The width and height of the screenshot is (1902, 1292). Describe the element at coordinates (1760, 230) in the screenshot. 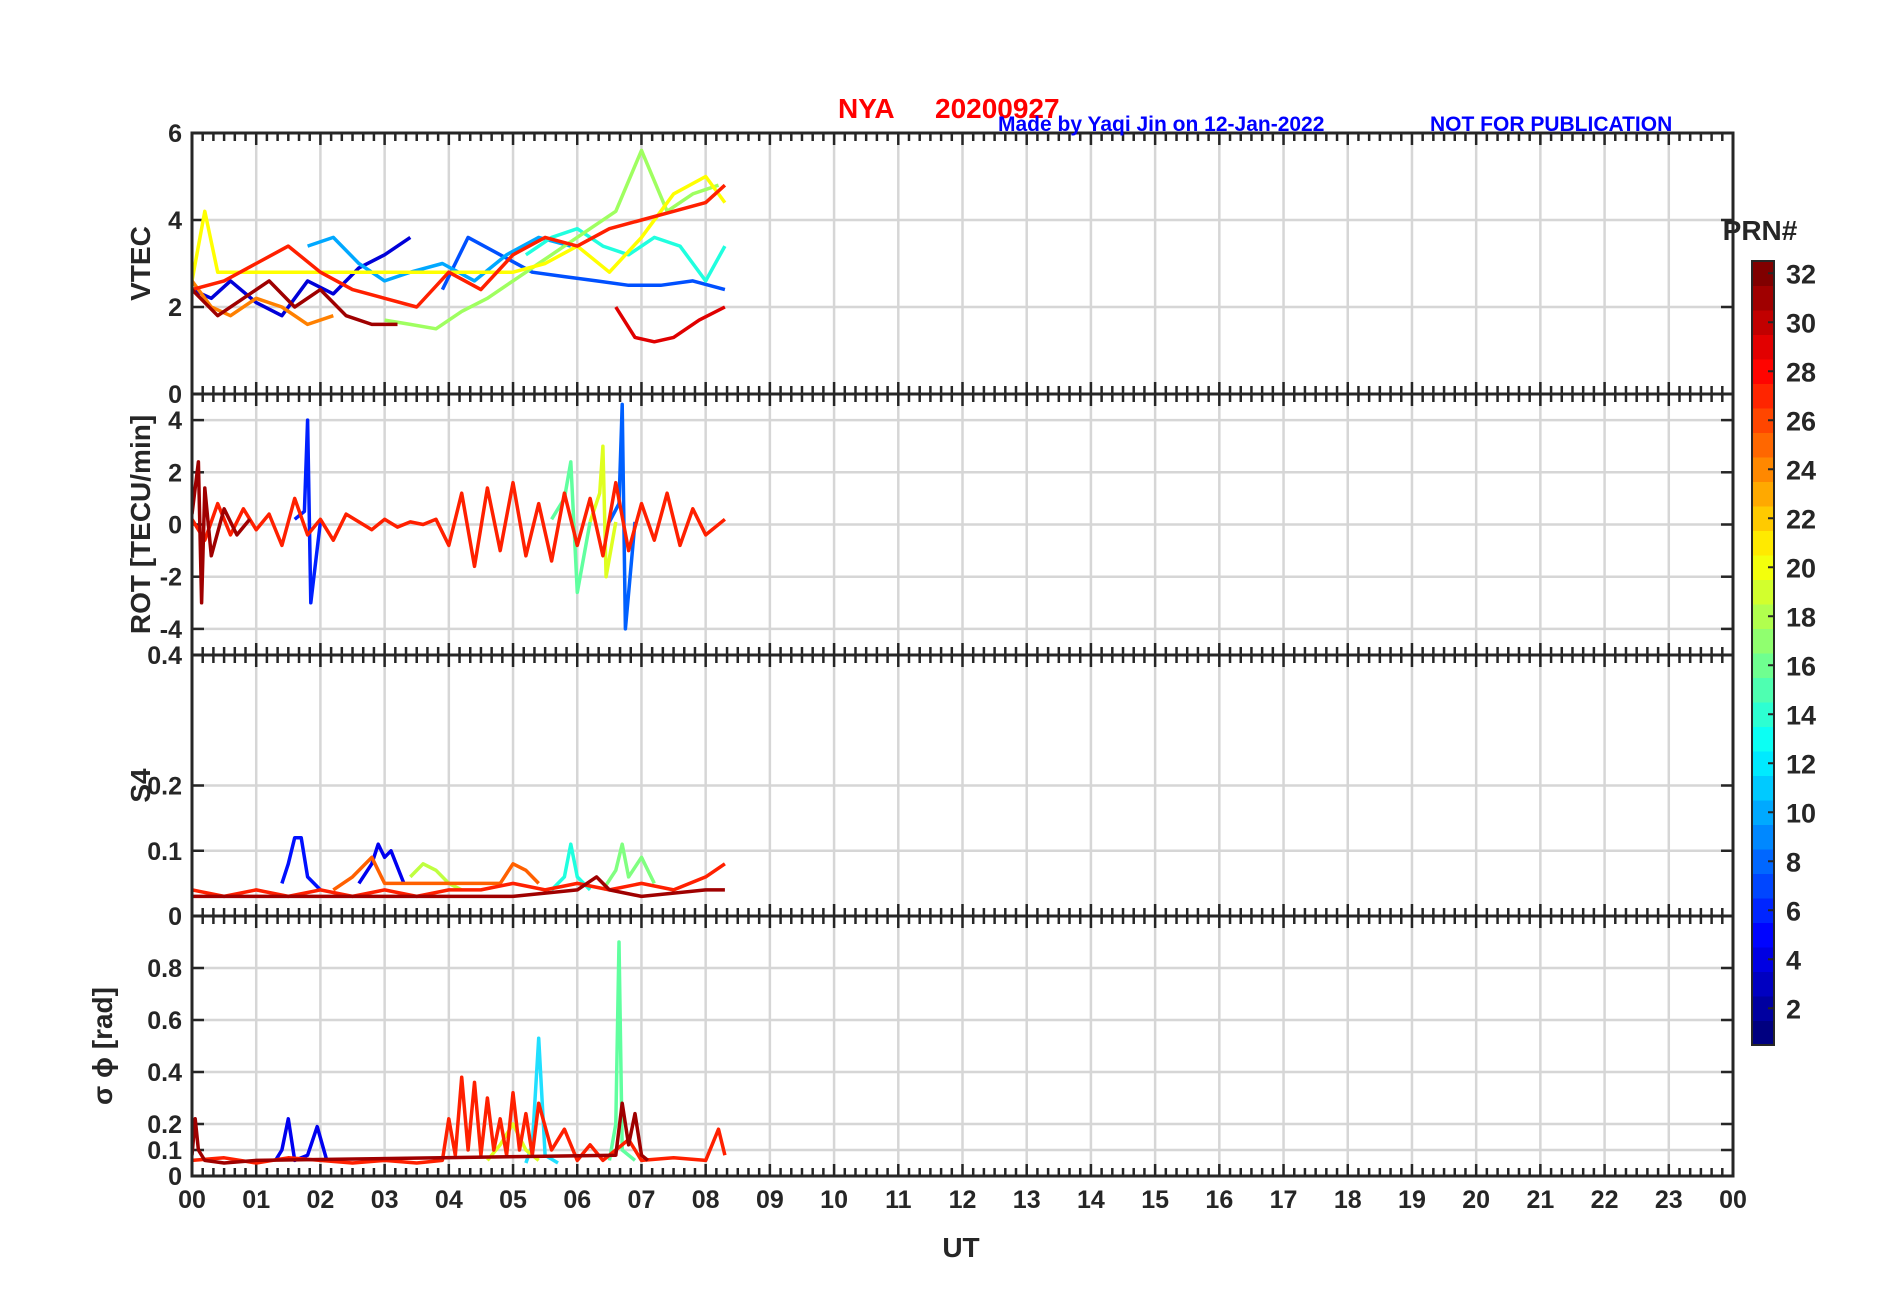

I see `colorbar-title: PRN#` at that location.